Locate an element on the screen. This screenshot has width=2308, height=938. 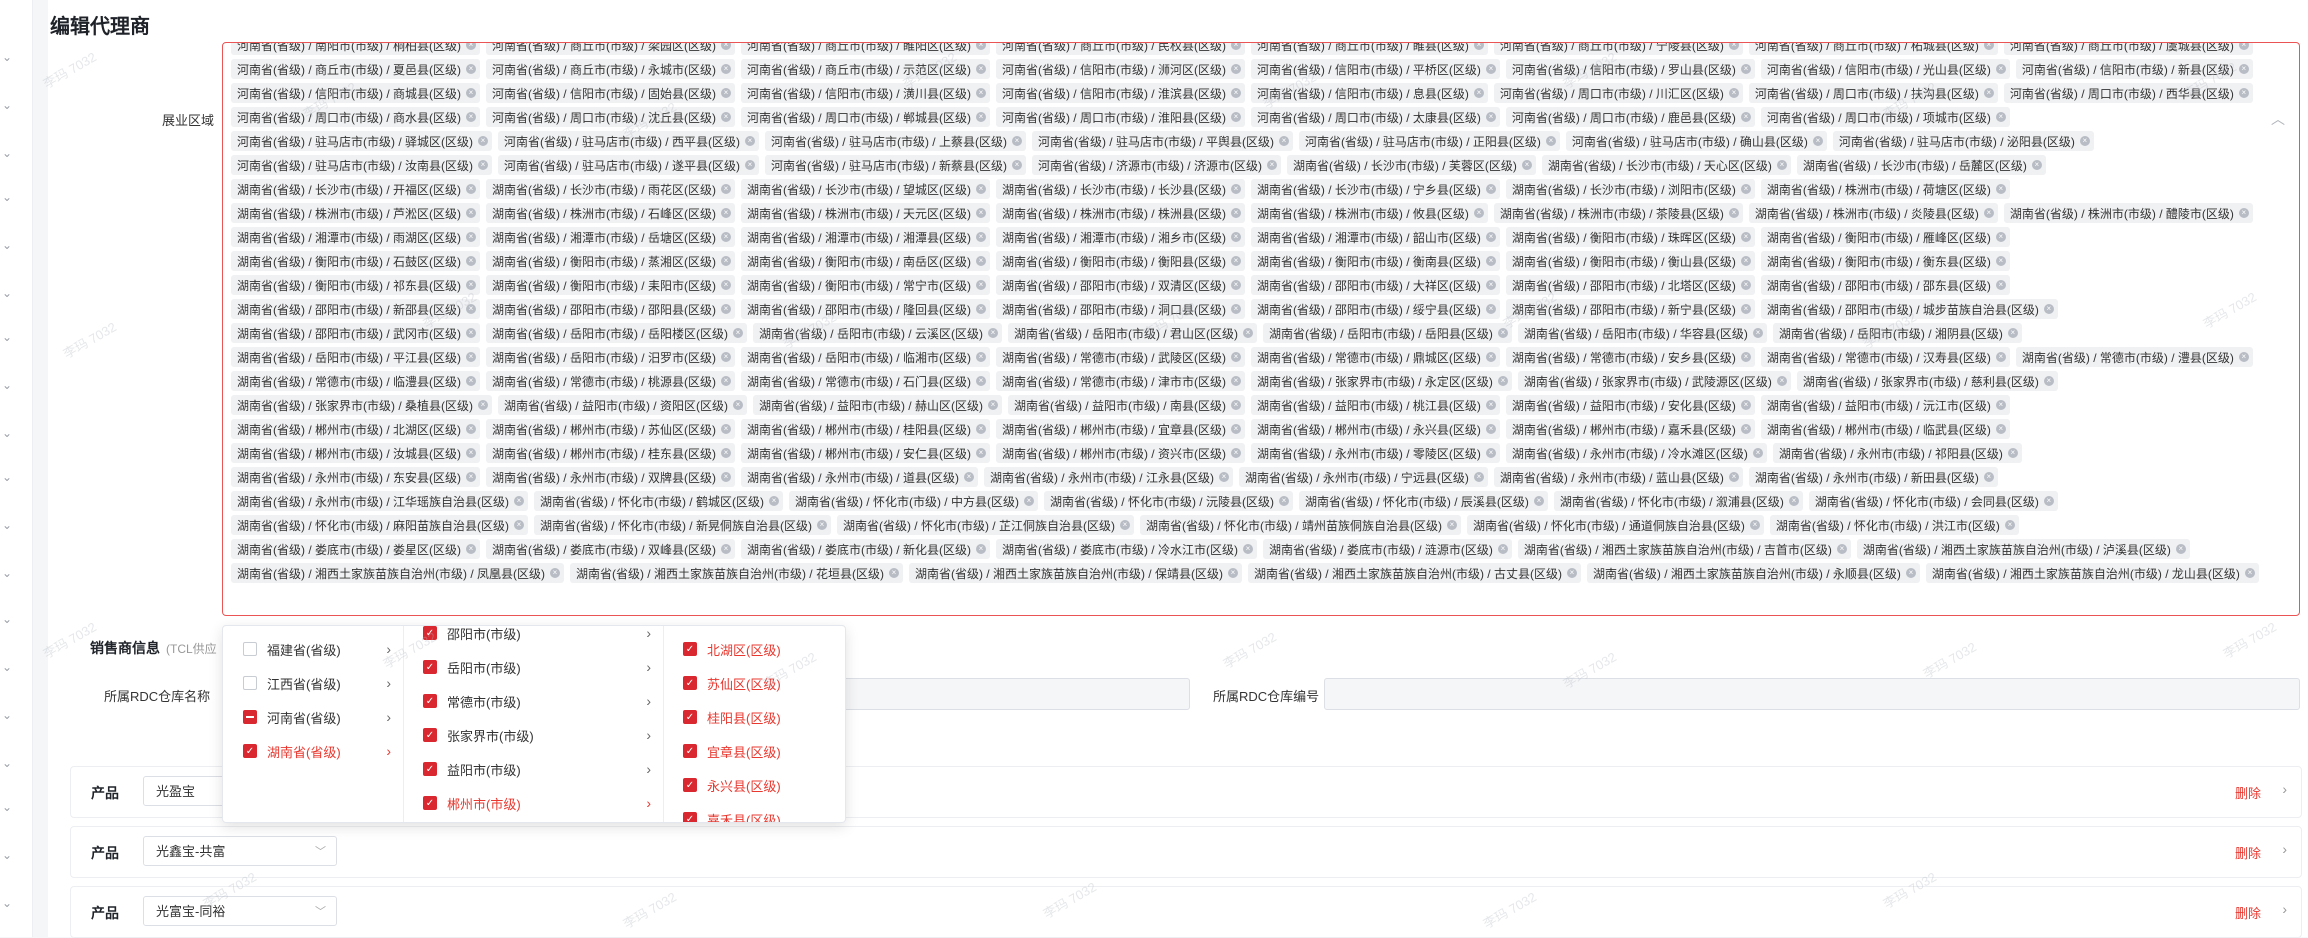
city-option: ✓ 张家界市(市级) › is located at coordinates (533, 735).